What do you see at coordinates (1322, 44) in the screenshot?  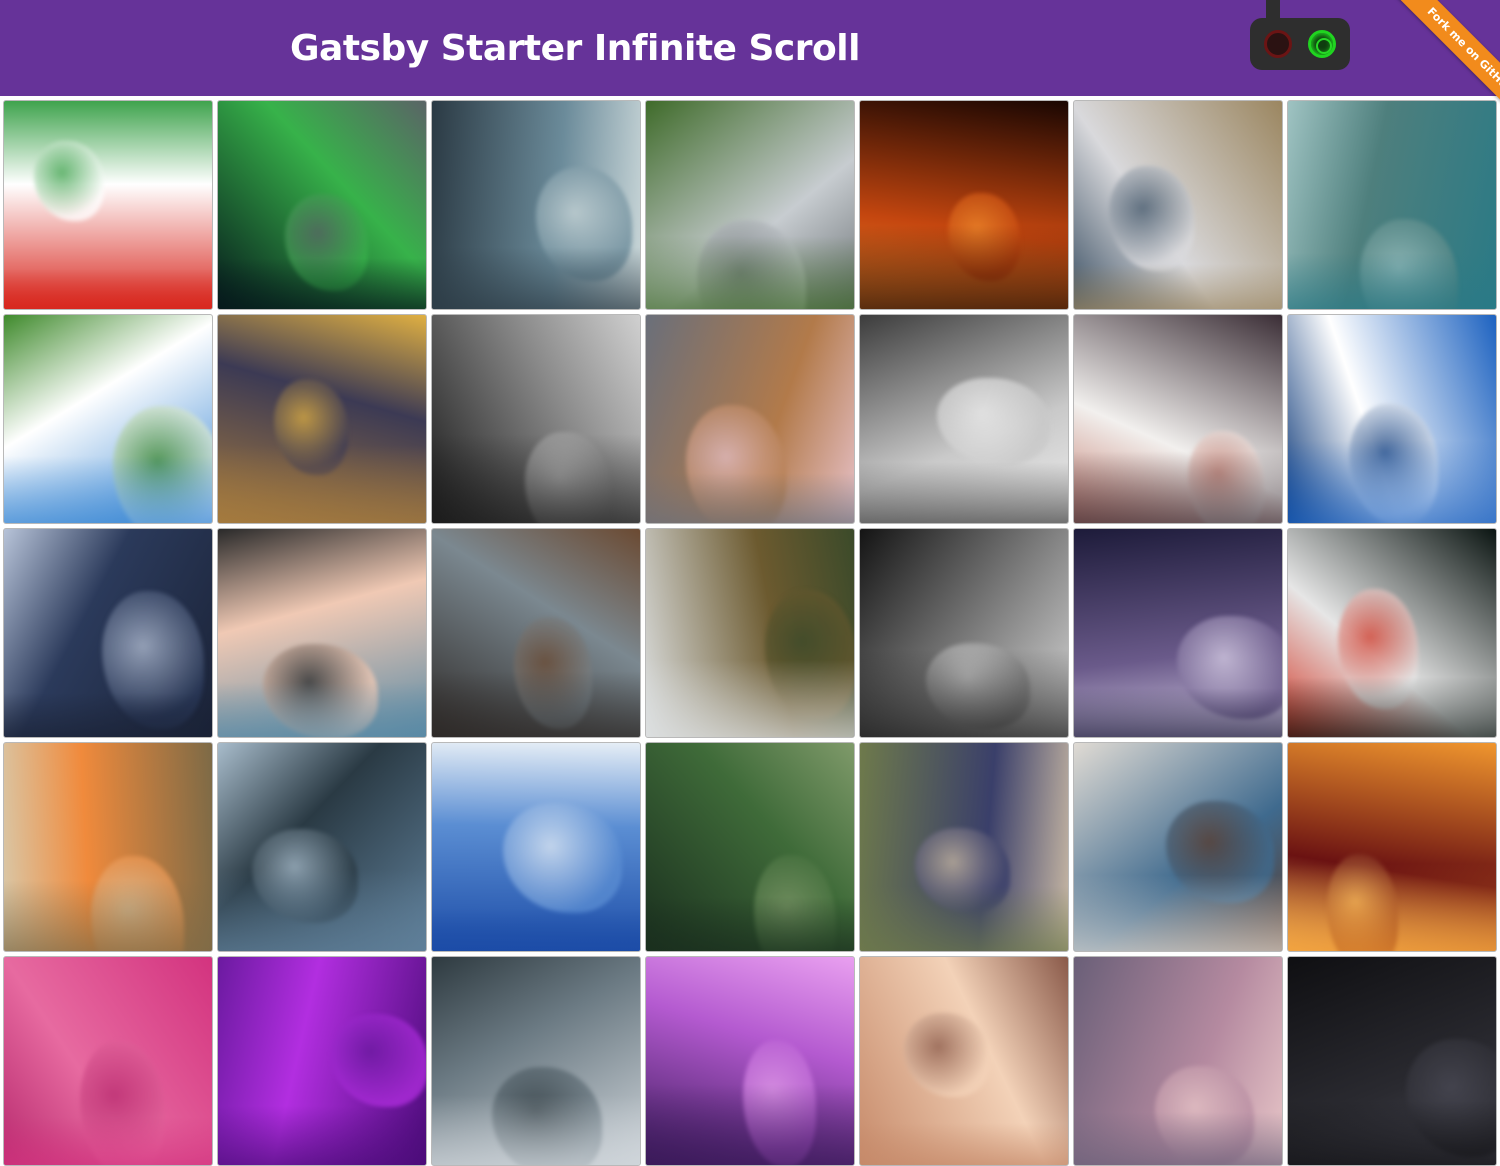 I see `green-light-icon` at bounding box center [1322, 44].